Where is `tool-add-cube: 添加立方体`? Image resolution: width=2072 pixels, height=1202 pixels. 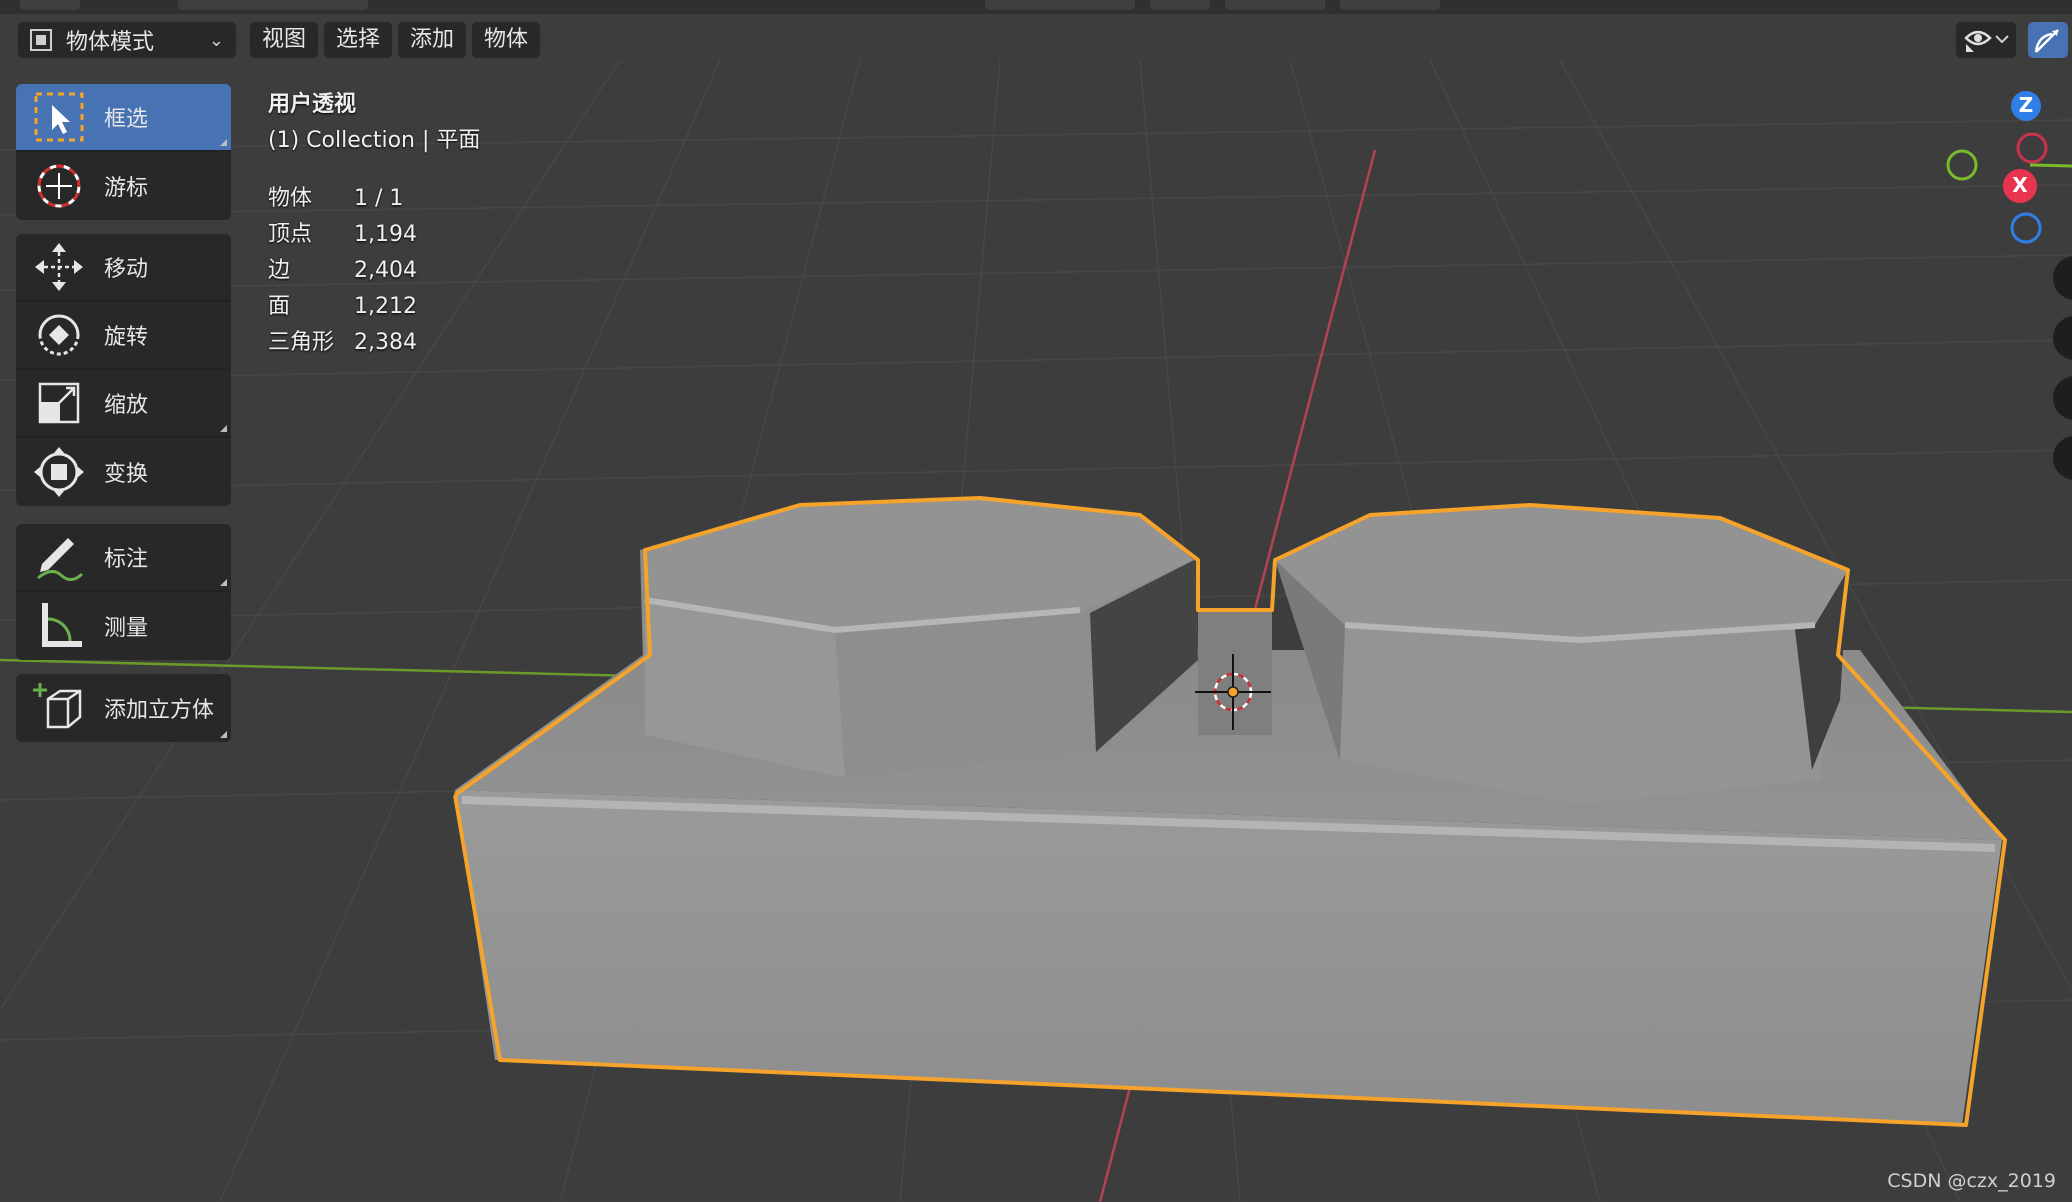 tool-add-cube: 添加立方体 is located at coordinates (123, 708).